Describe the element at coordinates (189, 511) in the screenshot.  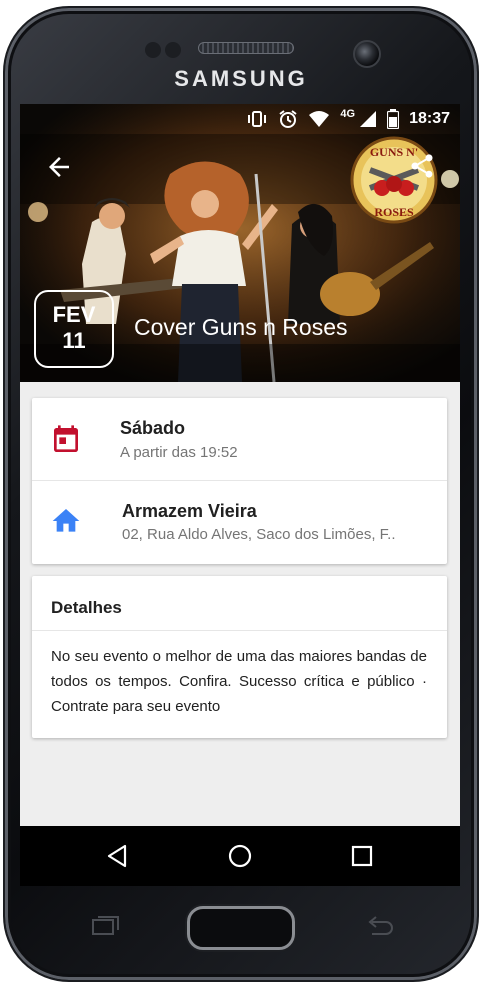
I see `venue-name: Armazem Vieira` at that location.